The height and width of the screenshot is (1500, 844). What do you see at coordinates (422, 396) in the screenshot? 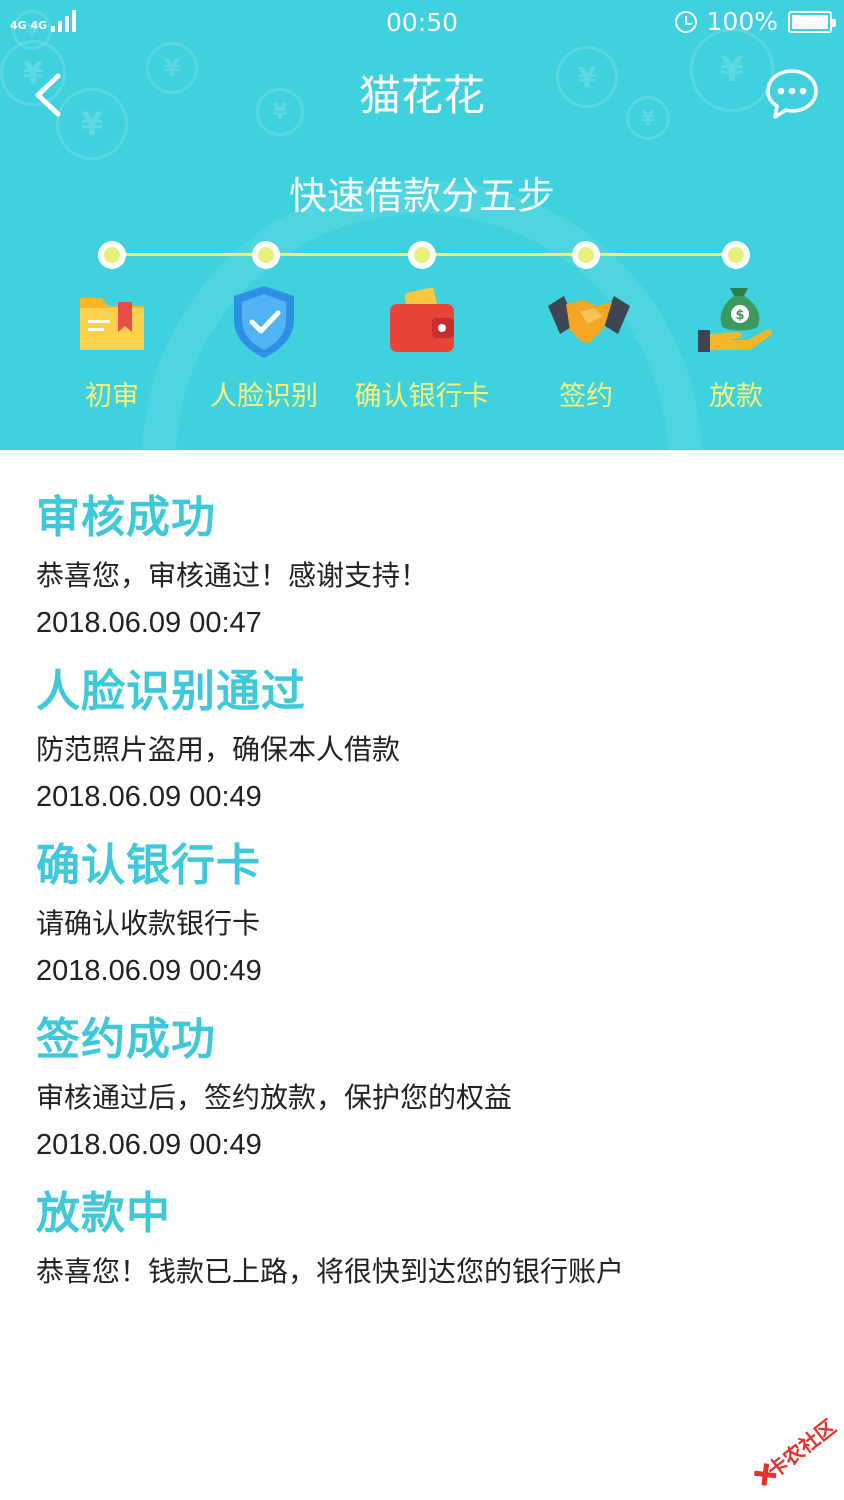
I see `step-label: 确认银行卡` at bounding box center [422, 396].